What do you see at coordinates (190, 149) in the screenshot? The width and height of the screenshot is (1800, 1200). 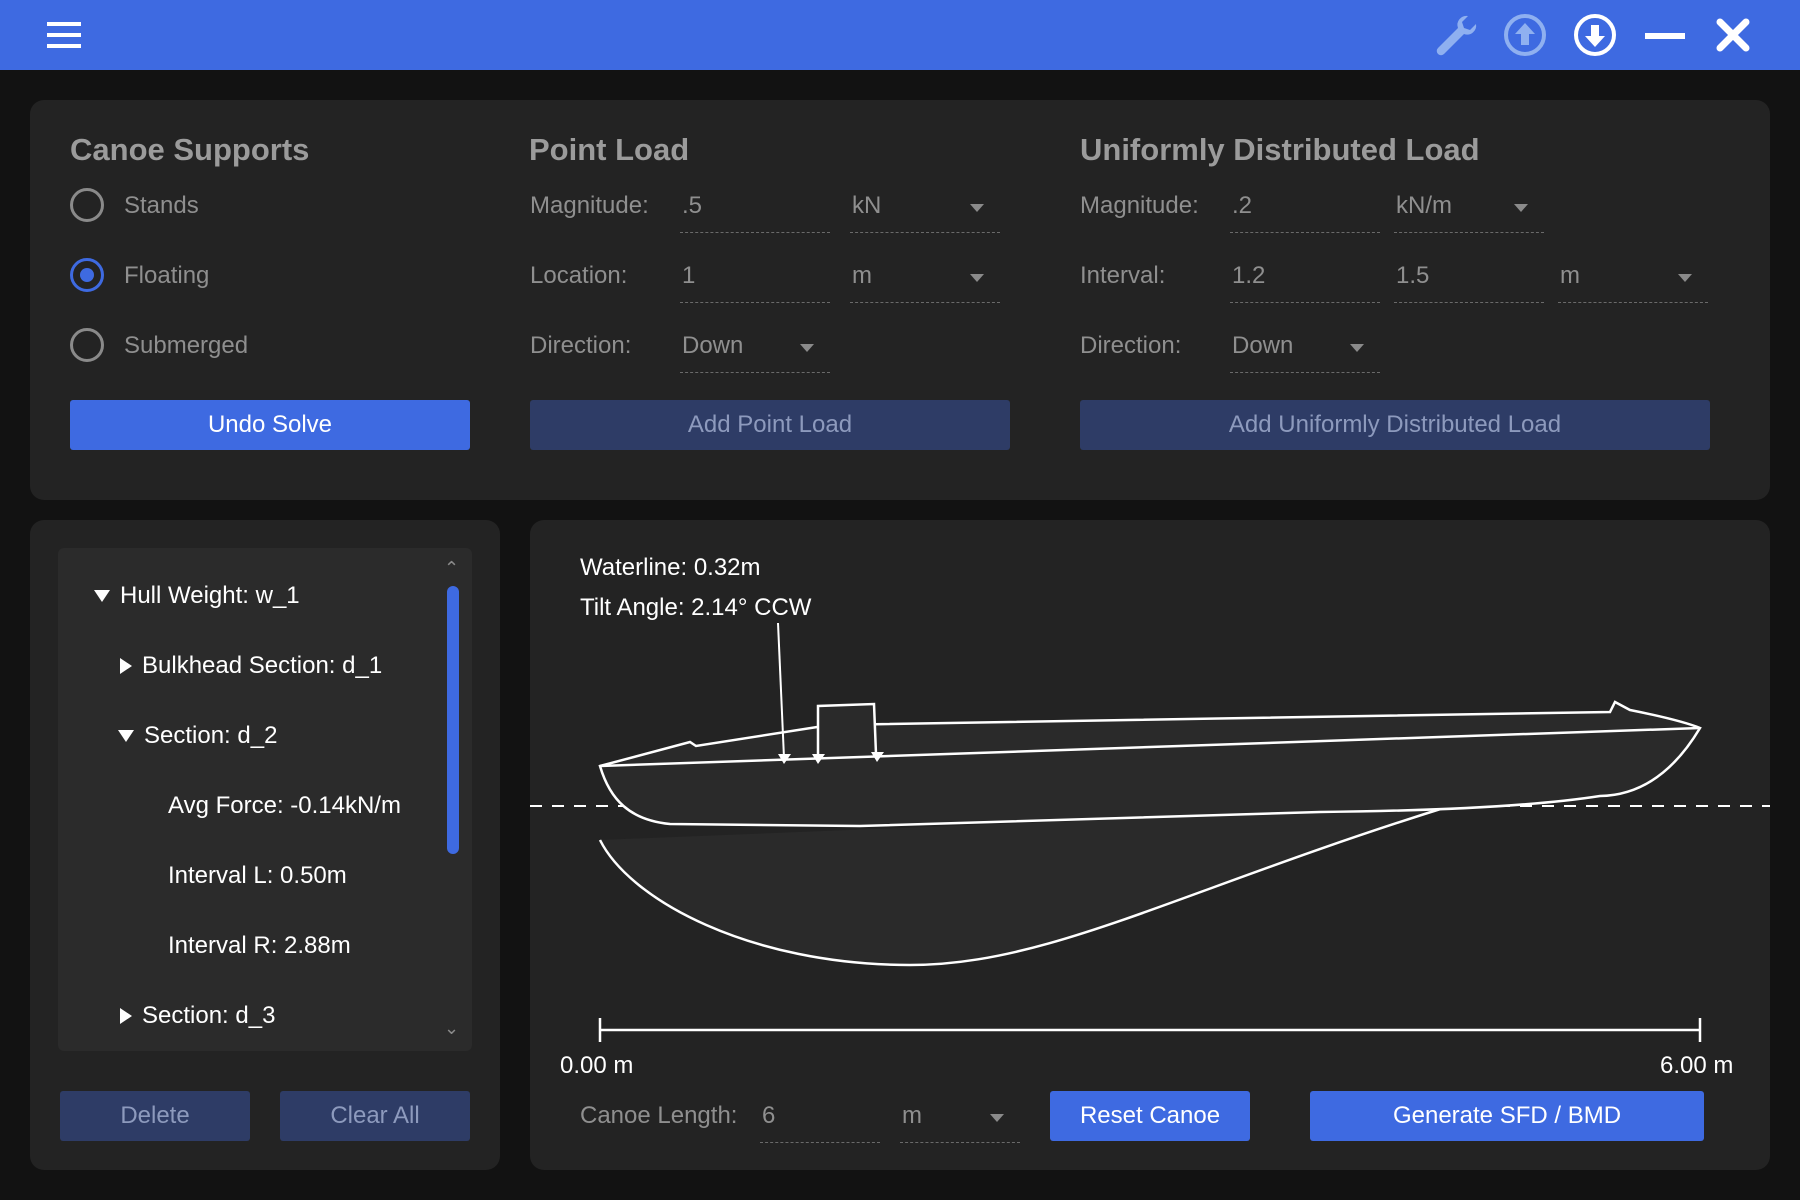 I see `supports-title: Canoe Supports` at bounding box center [190, 149].